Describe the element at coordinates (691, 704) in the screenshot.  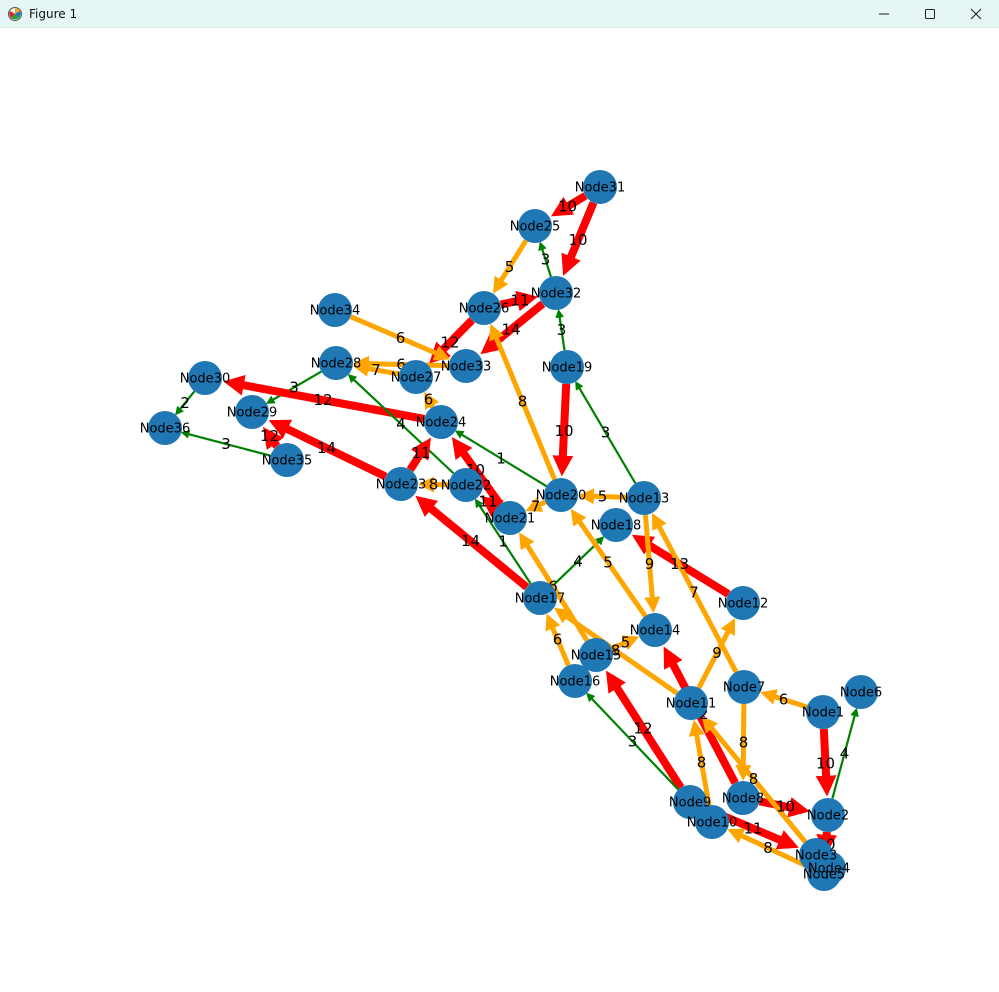
I see `node-label: Node11` at that location.